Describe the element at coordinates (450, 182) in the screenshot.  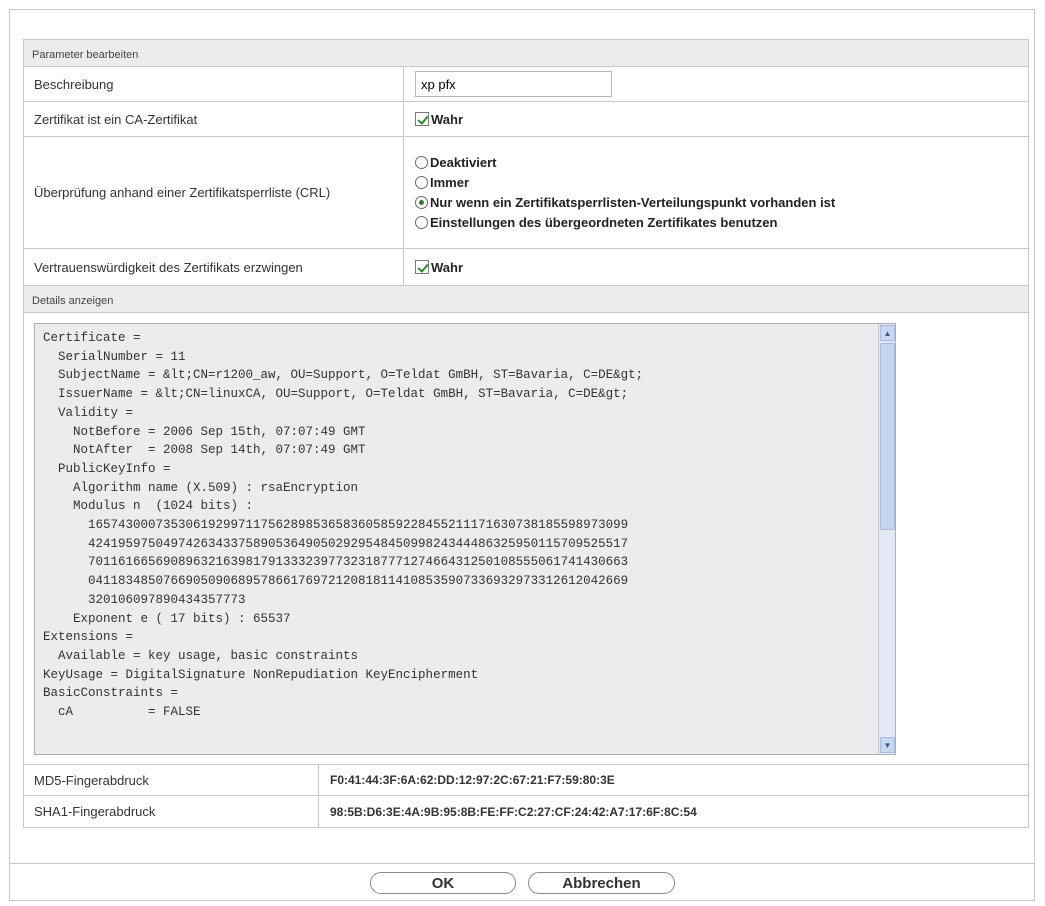
I see `crl-option-label: Immer` at that location.